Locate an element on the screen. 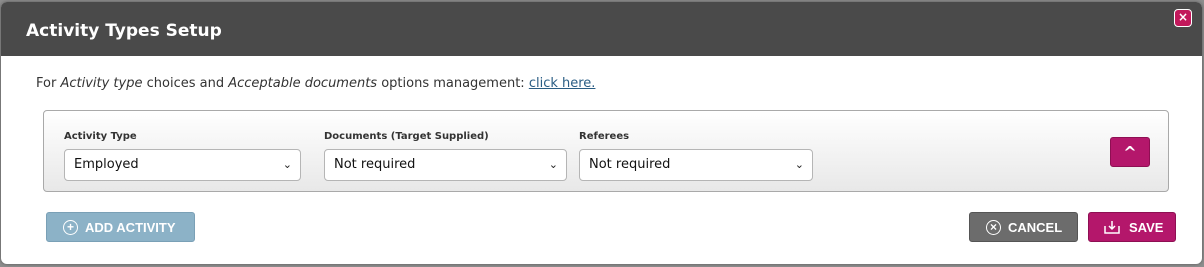 Image resolution: width=1204 pixels, height=267 pixels. download-tray-icon is located at coordinates (1112, 227).